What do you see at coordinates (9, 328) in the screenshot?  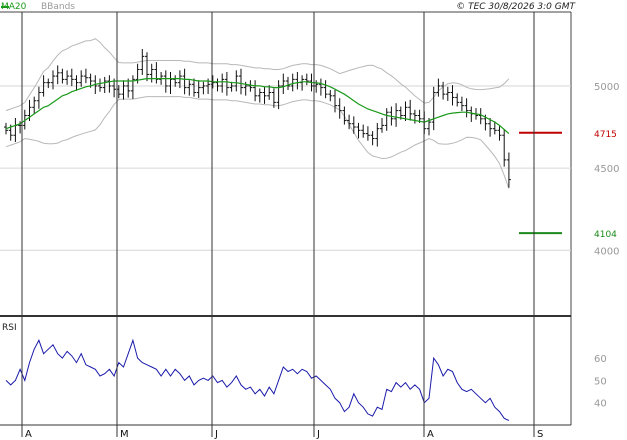 I see `rsi-title: RSI` at bounding box center [9, 328].